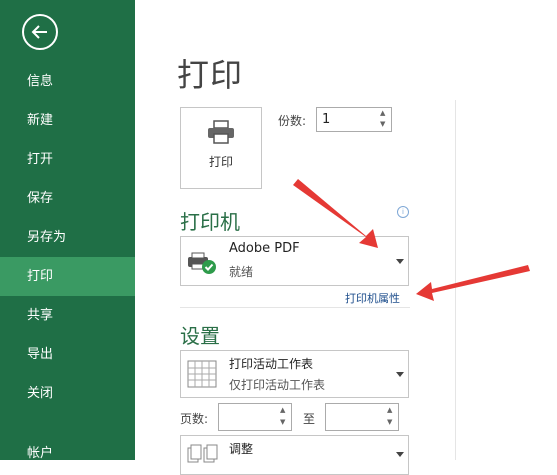 The image size is (557, 475). I want to click on preview-divider, so click(455, 280).